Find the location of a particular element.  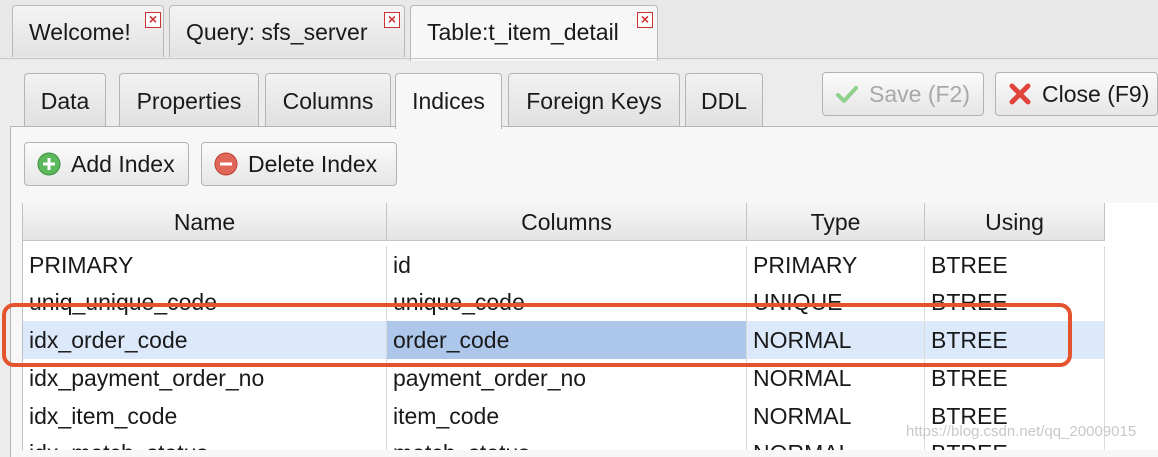

close-button: Close (F9) is located at coordinates (1076, 94).